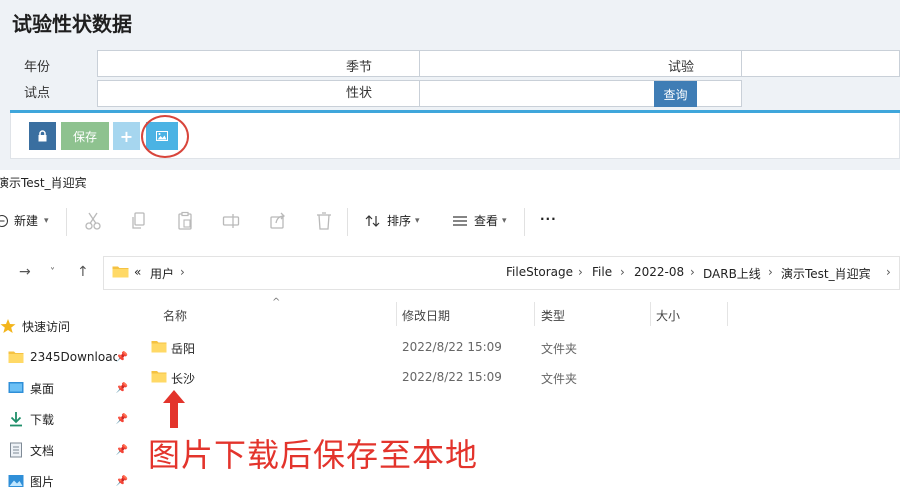 The height and width of the screenshot is (500, 900). Describe the element at coordinates (175, 315) in the screenshot. I see `column-header-name: 名称` at that location.